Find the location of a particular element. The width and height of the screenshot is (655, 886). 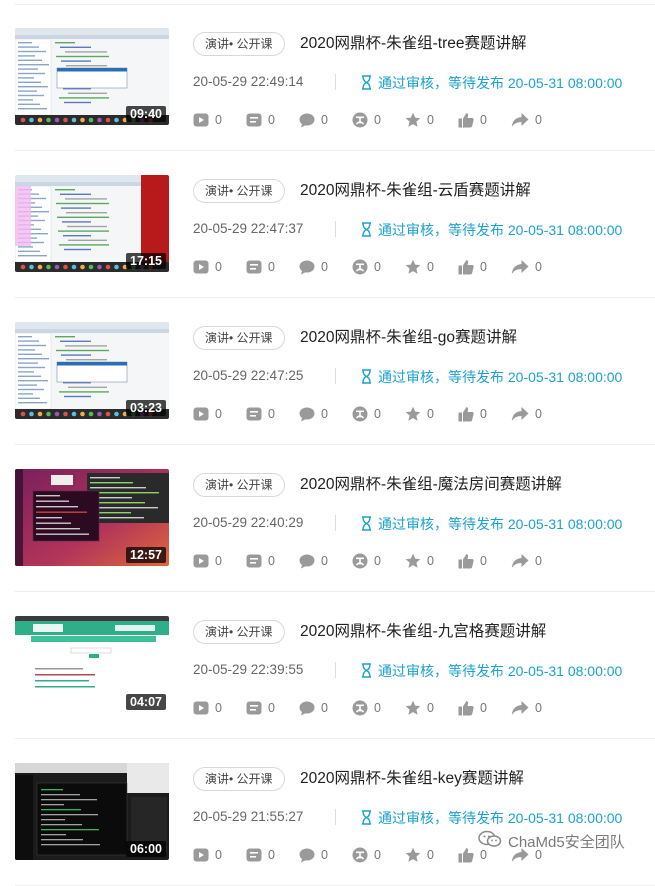

duration-badge: 17:15 is located at coordinates (146, 261).